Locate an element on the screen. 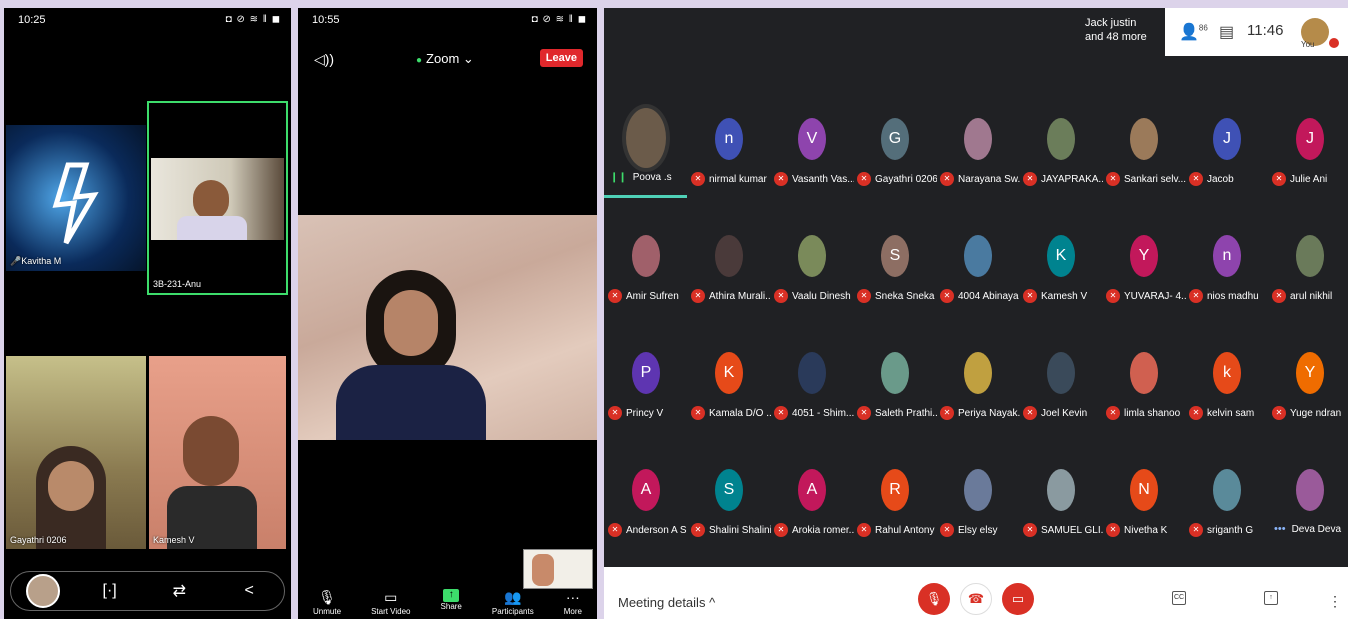 This screenshot has height=619, width=1348. participant-tile: ✕ Vaalu Dinesh is located at coordinates (811, 283).